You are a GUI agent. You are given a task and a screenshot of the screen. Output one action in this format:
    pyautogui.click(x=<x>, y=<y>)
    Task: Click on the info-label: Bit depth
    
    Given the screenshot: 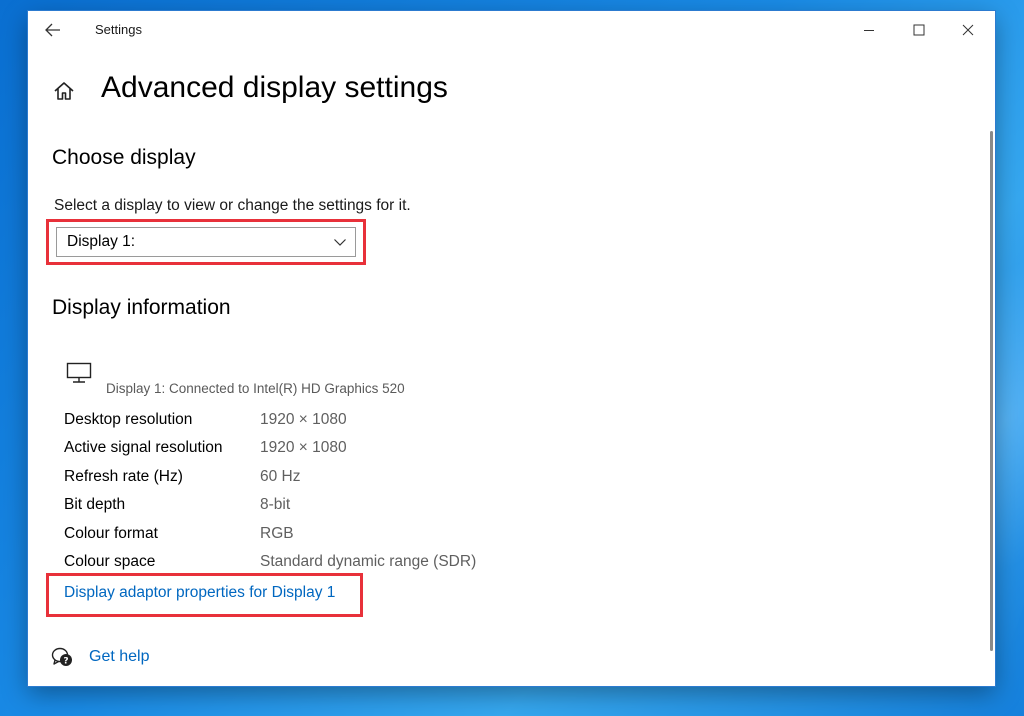 What is the action you would take?
    pyautogui.click(x=95, y=504)
    